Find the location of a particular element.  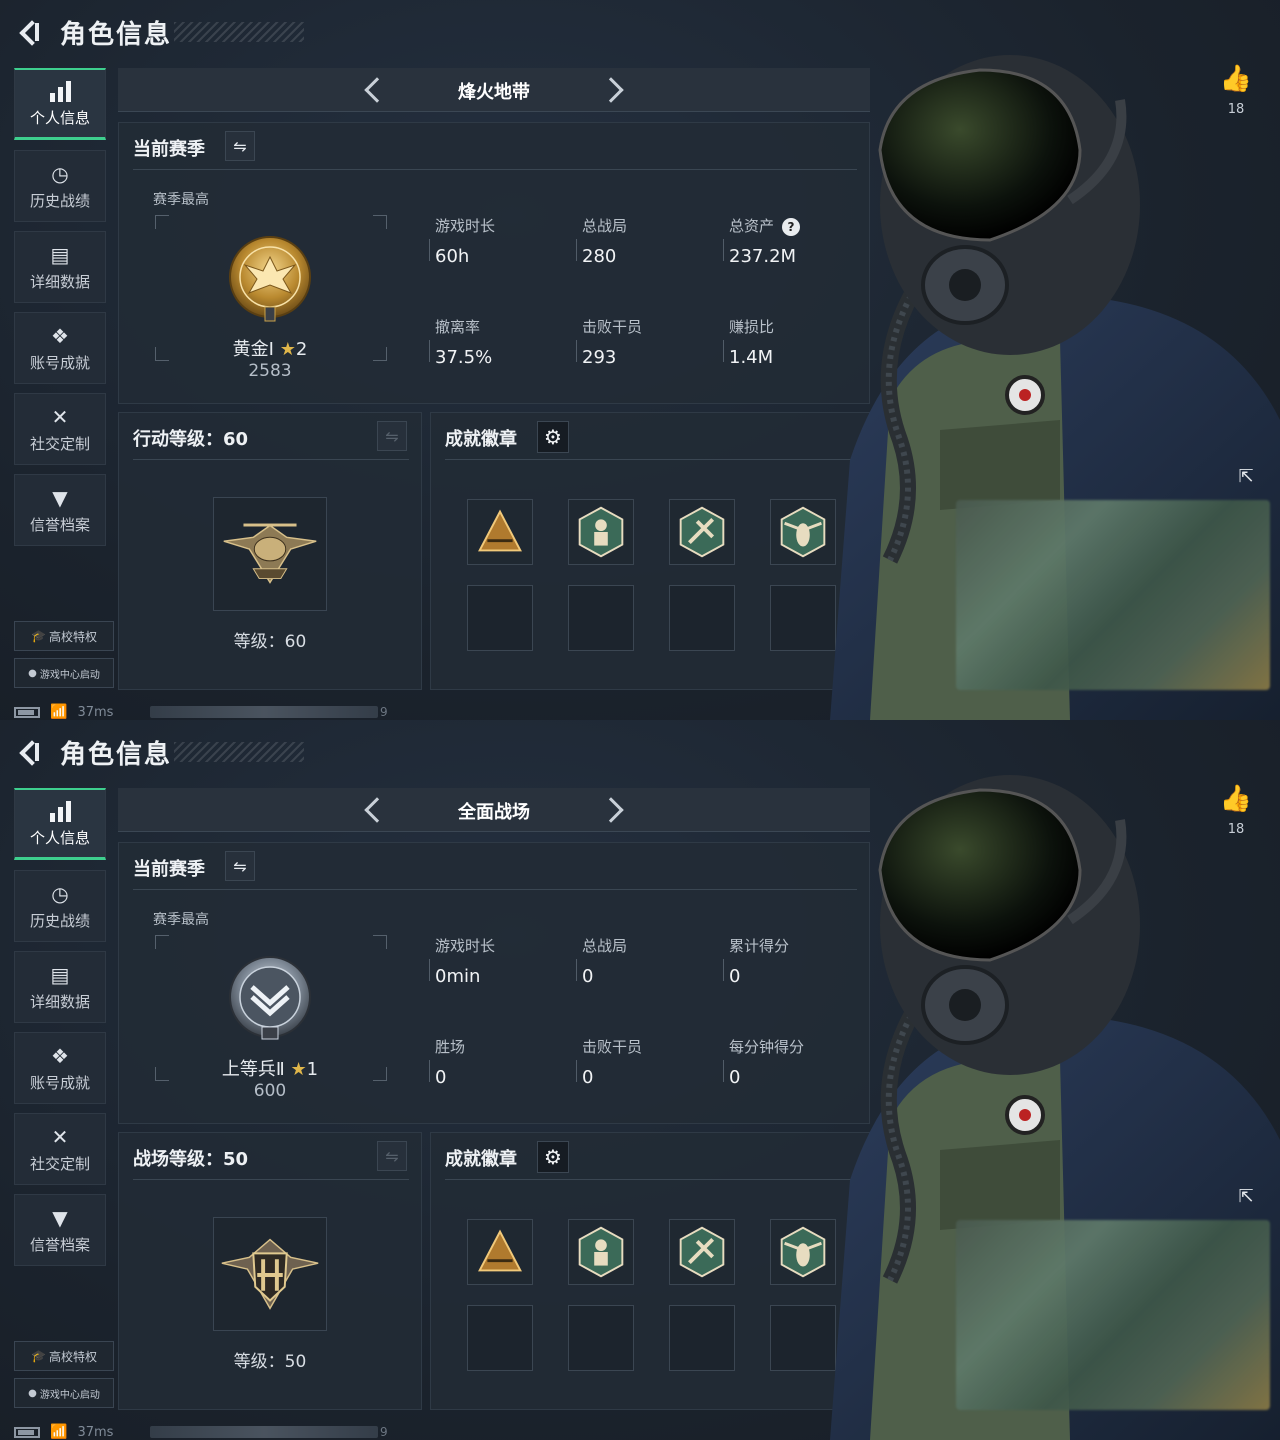

level-title: 行动等级：60 is located at coordinates (191, 439).